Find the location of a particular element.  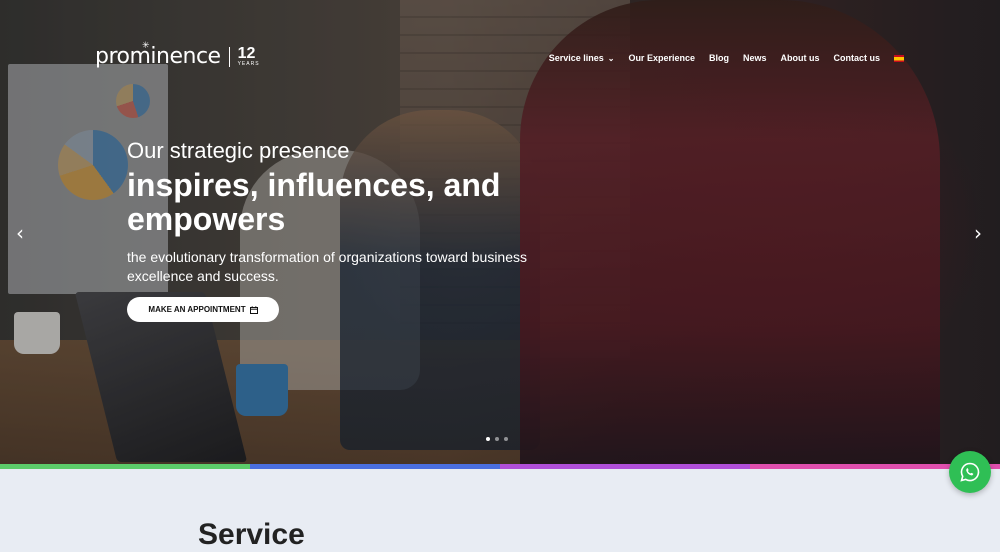

logo-divider is located at coordinates (229, 56).